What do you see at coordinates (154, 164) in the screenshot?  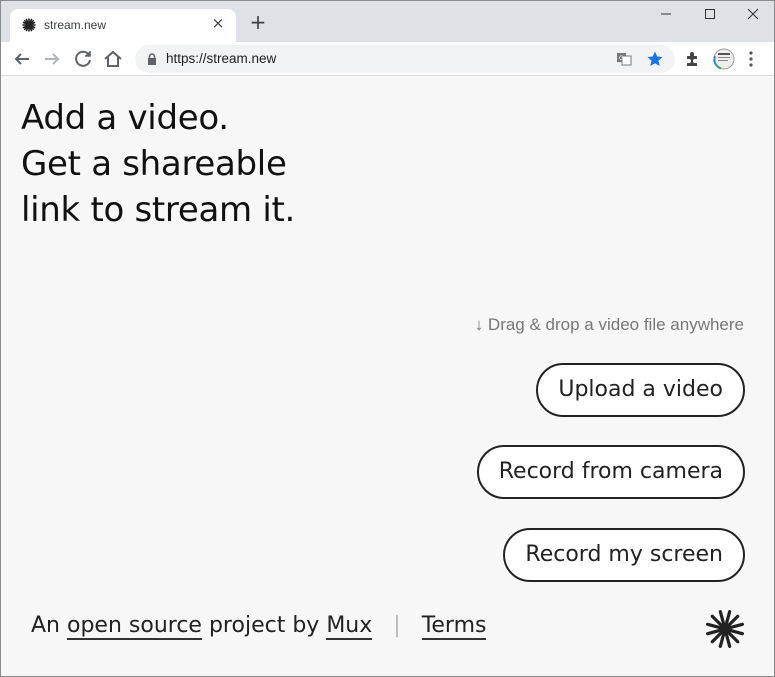 I see `headline-line-2: Get a shareable` at bounding box center [154, 164].